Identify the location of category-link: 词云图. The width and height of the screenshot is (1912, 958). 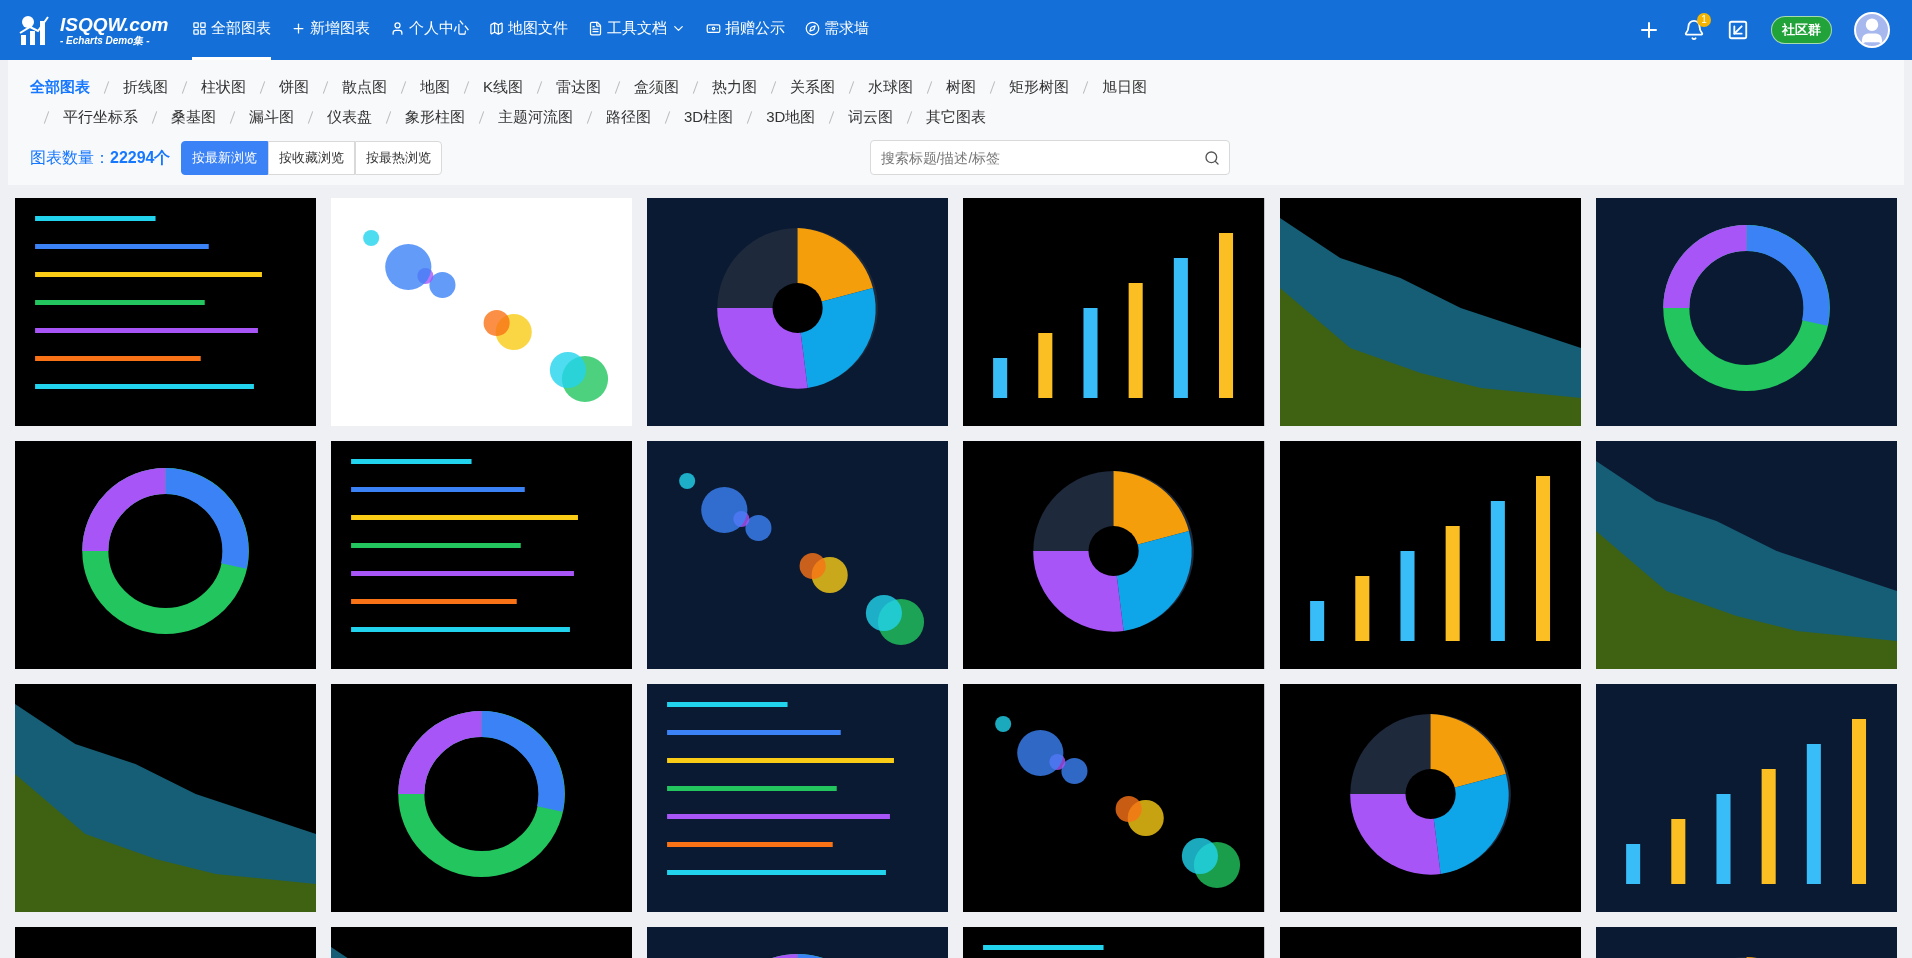
(871, 117).